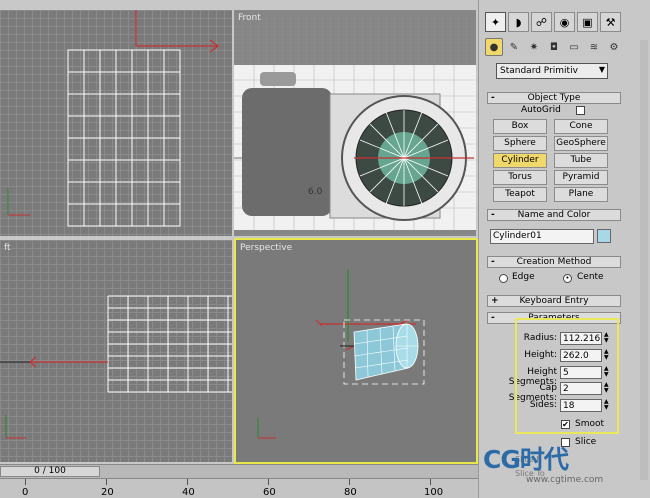 The height and width of the screenshot is (498, 650). I want to click on name-and-color-rollout: - Name and Color, so click(554, 215).